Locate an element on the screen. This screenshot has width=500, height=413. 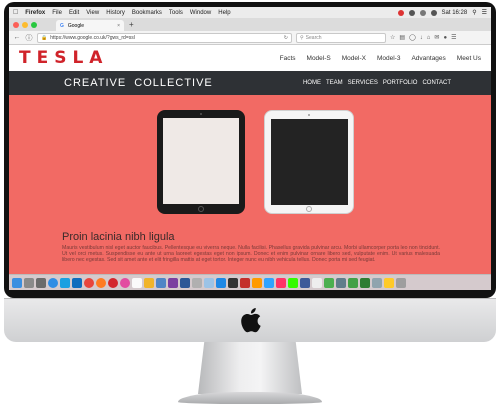
menu-edit: Edit is located at coordinates (74, 13).